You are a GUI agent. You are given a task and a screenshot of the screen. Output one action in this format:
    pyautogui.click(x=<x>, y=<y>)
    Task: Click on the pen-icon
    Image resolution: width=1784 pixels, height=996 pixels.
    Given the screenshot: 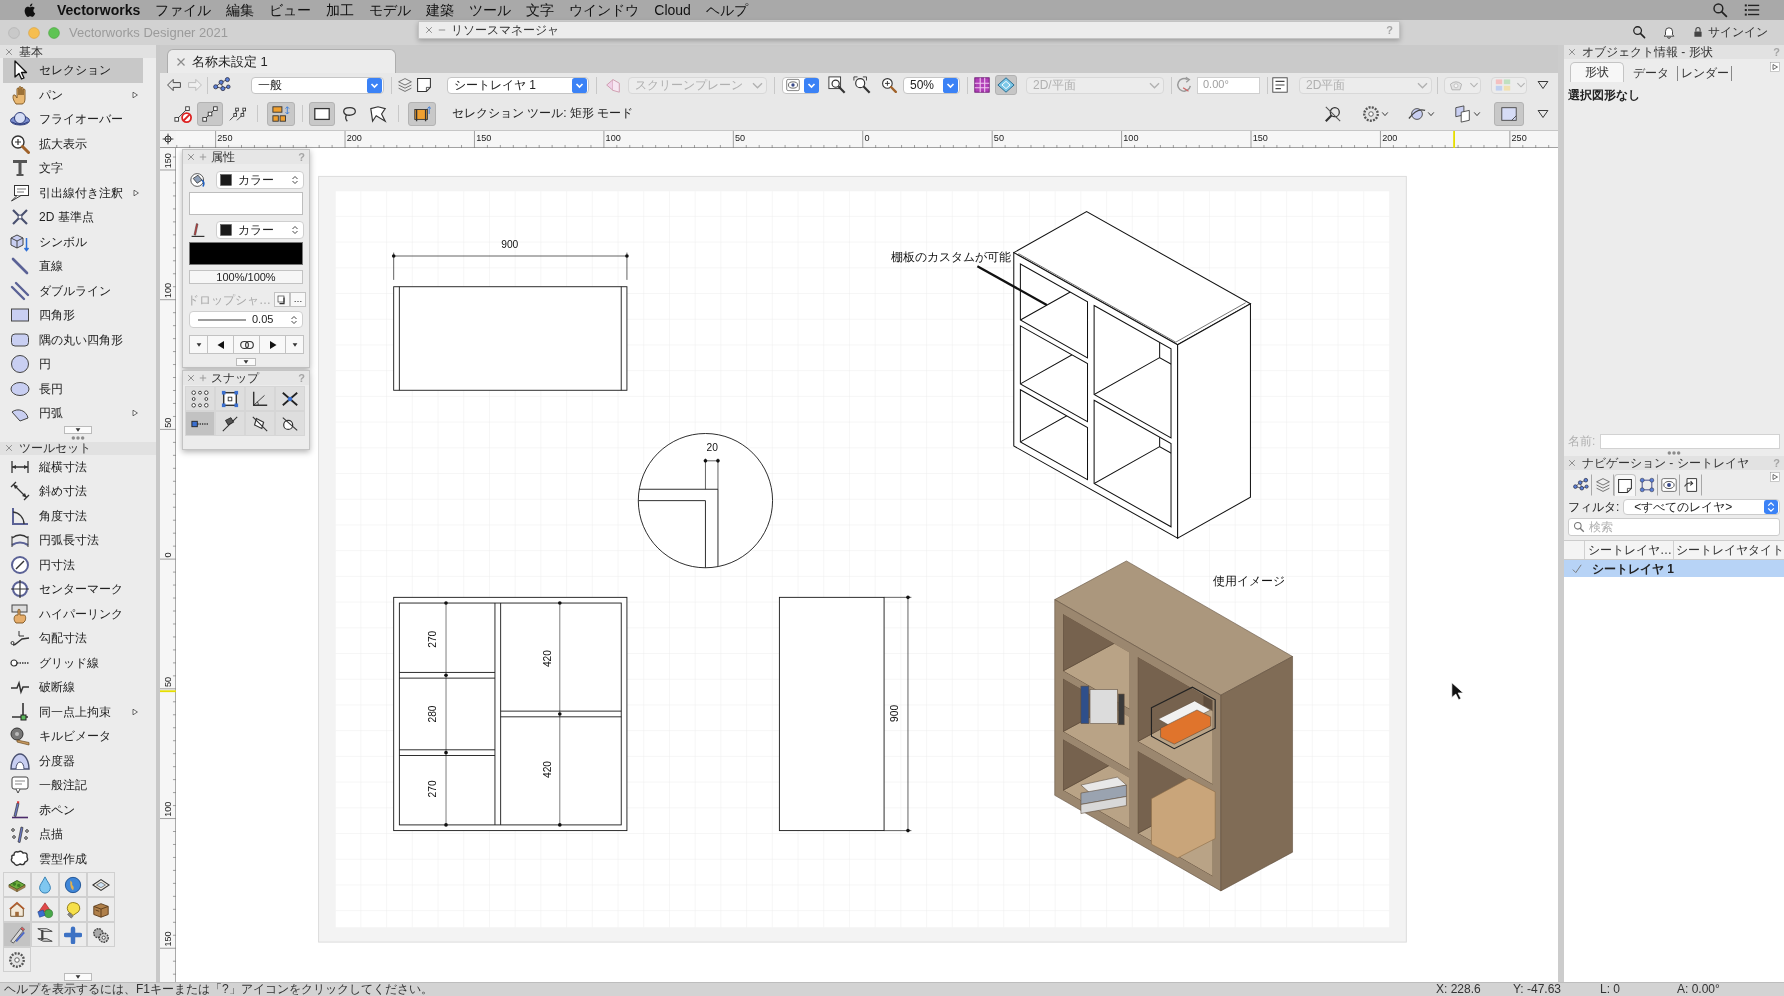 What is the action you would take?
    pyautogui.click(x=198, y=230)
    